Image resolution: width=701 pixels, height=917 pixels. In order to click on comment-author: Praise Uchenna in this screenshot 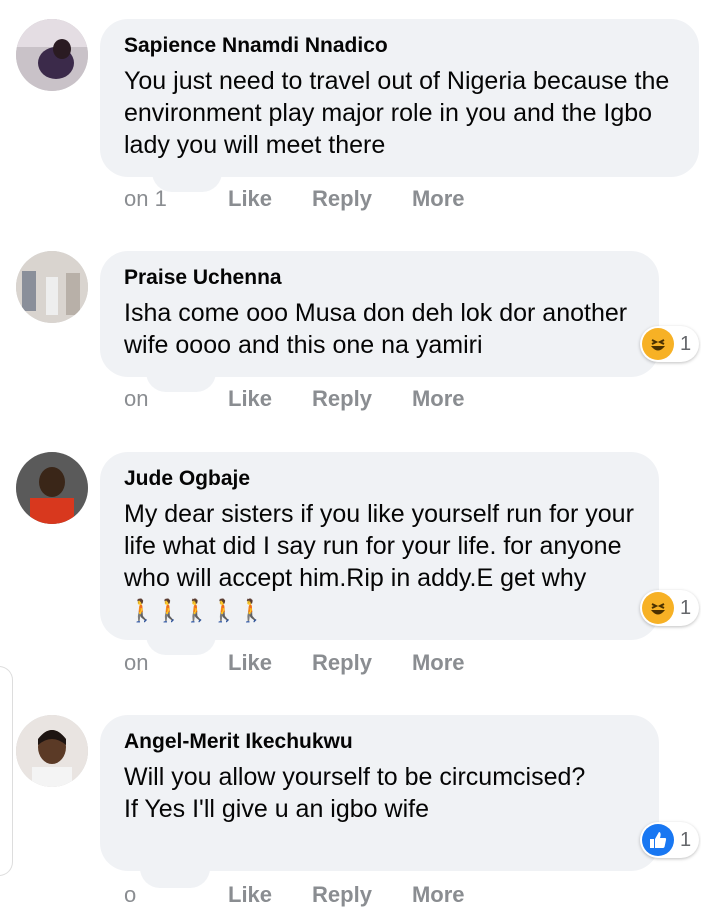, I will do `click(379, 278)`.